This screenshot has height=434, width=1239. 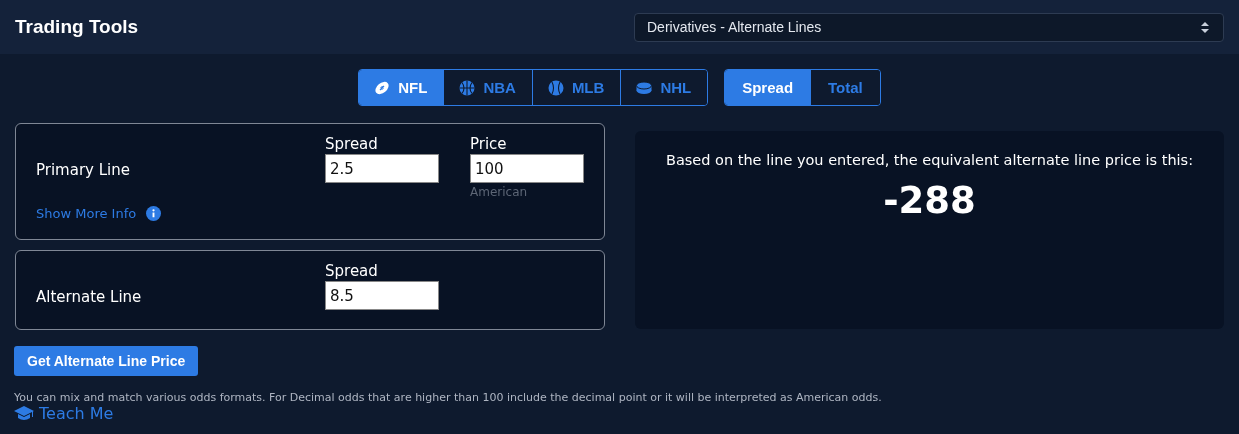 What do you see at coordinates (77, 27) in the screenshot?
I see `page-title: Trading Tools` at bounding box center [77, 27].